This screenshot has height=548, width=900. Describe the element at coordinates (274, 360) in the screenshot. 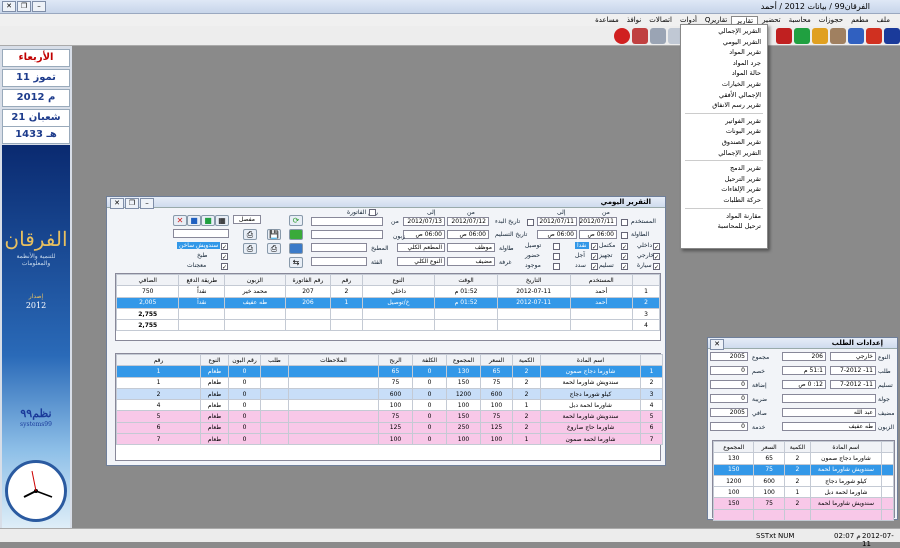

I see `column-header: طلب` at that location.